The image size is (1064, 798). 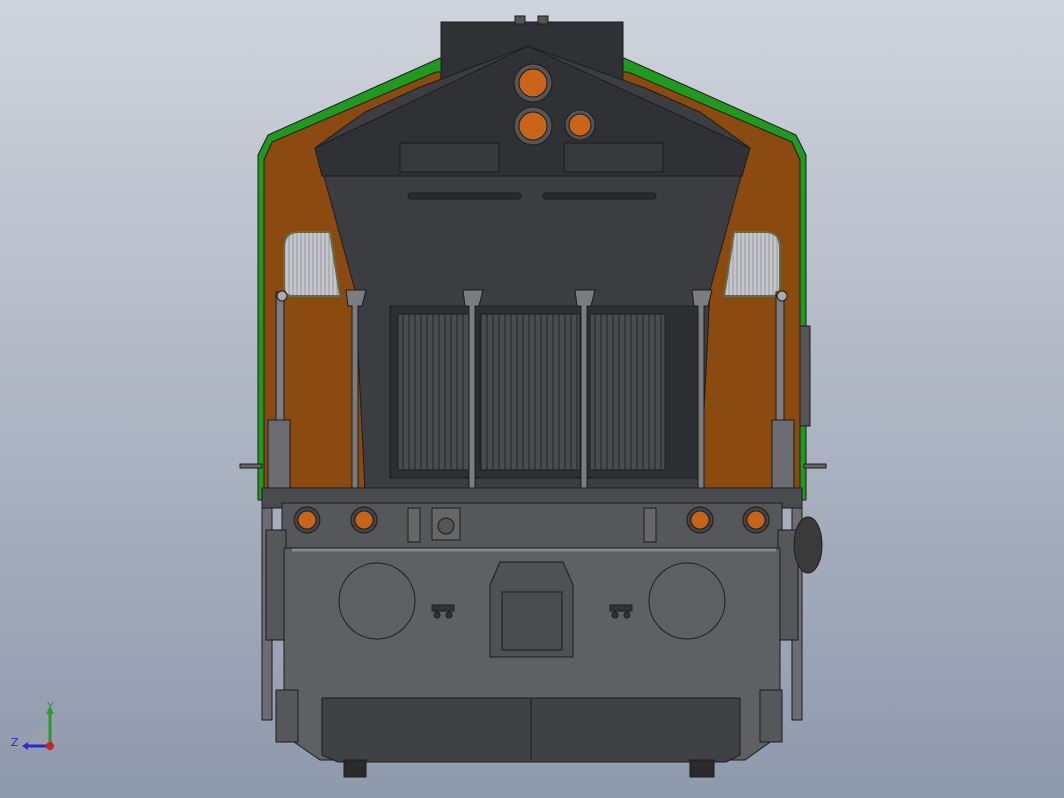 I want to click on bracket-left, so click(x=414, y=525).